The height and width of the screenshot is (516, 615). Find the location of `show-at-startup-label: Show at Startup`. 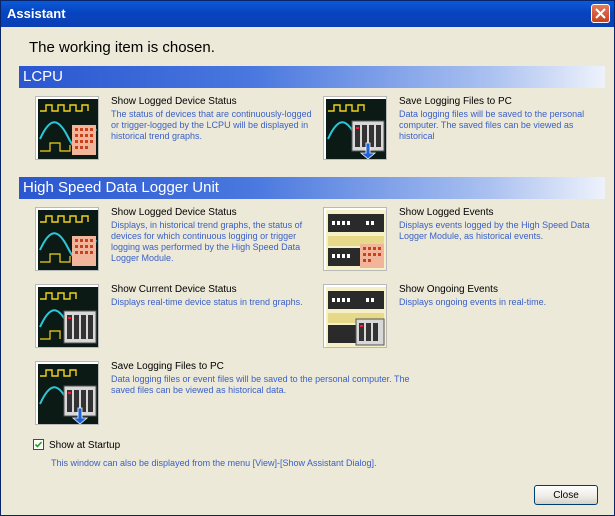

show-at-startup-label: Show at Startup is located at coordinates (84, 445).